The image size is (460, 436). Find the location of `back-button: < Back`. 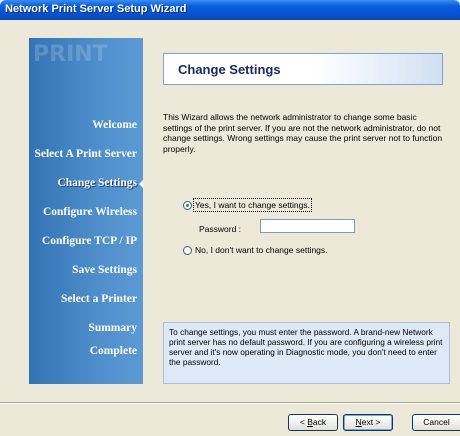

back-button: < Back is located at coordinates (313, 422).